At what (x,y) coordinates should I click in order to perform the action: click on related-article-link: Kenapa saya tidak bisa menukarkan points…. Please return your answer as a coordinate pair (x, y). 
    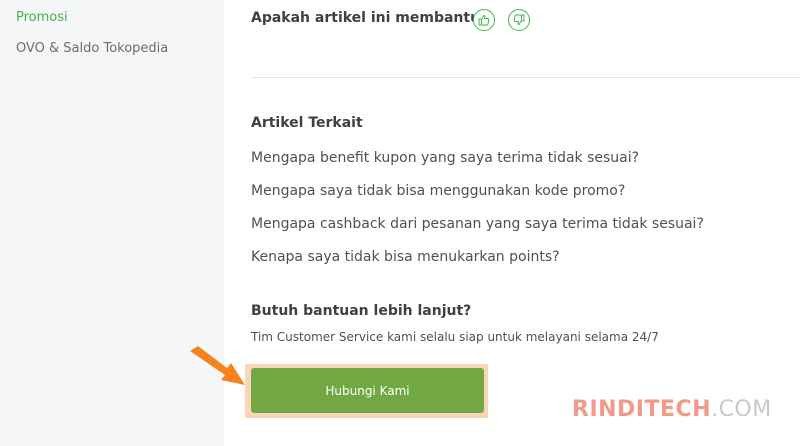
    Looking at the image, I should click on (477, 263).